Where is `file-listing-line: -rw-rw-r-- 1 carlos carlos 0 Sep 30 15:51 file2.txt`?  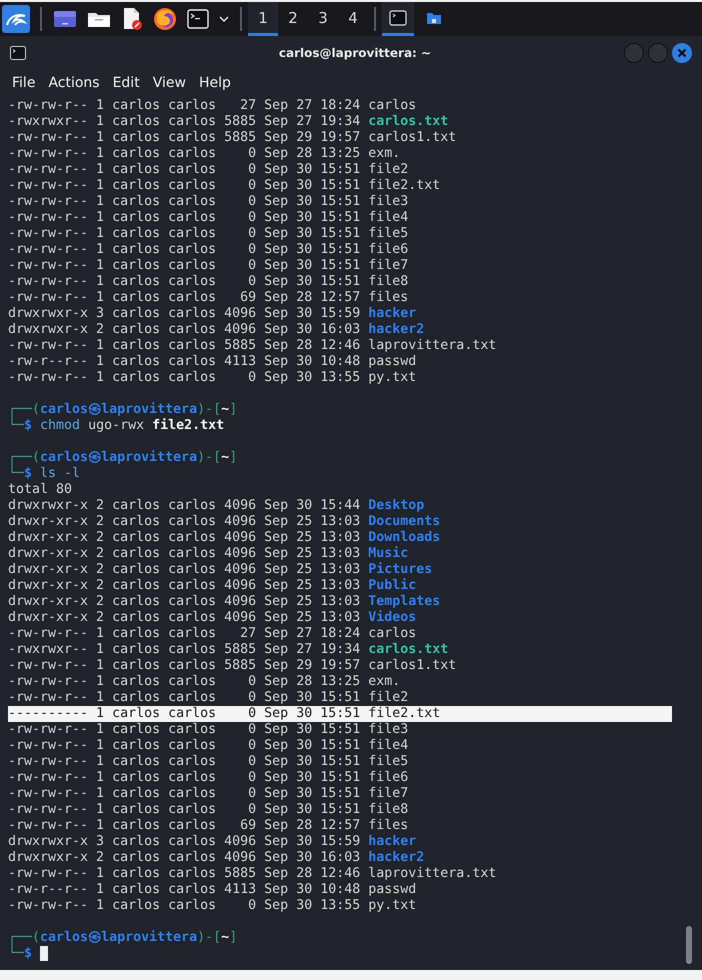
file-listing-line: -rw-rw-r-- 1 carlos carlos 0 Sep 30 15:51 file2.txt is located at coordinates (225, 186).